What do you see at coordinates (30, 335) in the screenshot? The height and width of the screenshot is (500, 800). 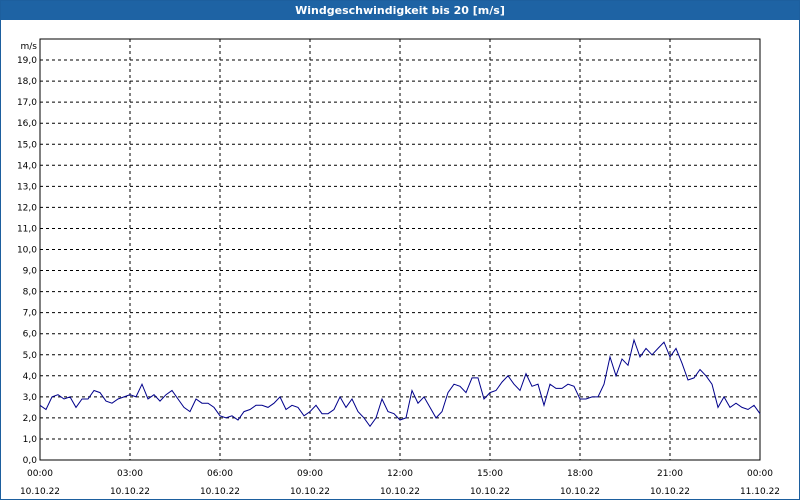 I see `y-tick-label: 6,0` at bounding box center [30, 335].